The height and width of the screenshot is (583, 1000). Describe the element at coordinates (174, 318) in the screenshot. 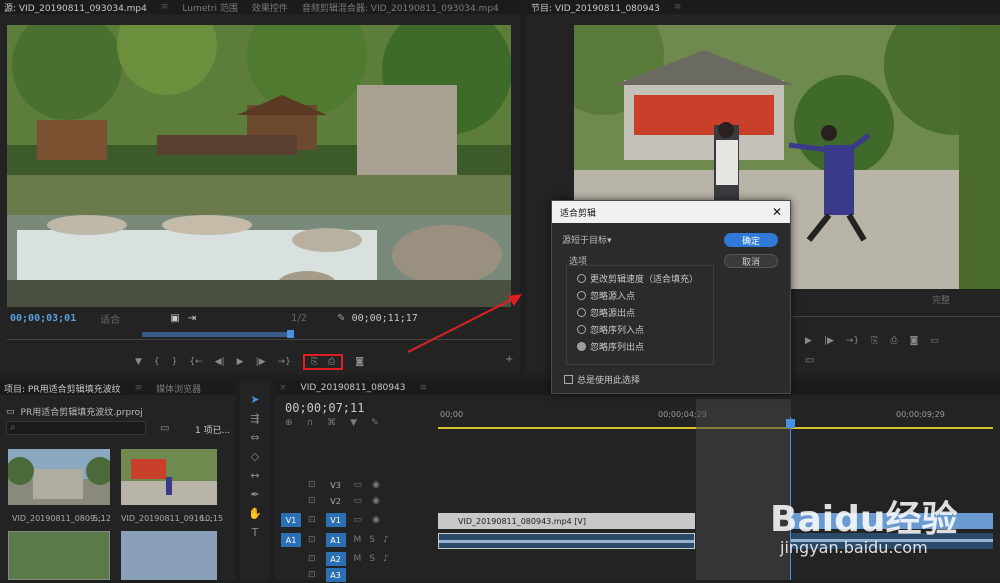

I see `source-in-marker-icon: ▣` at that location.